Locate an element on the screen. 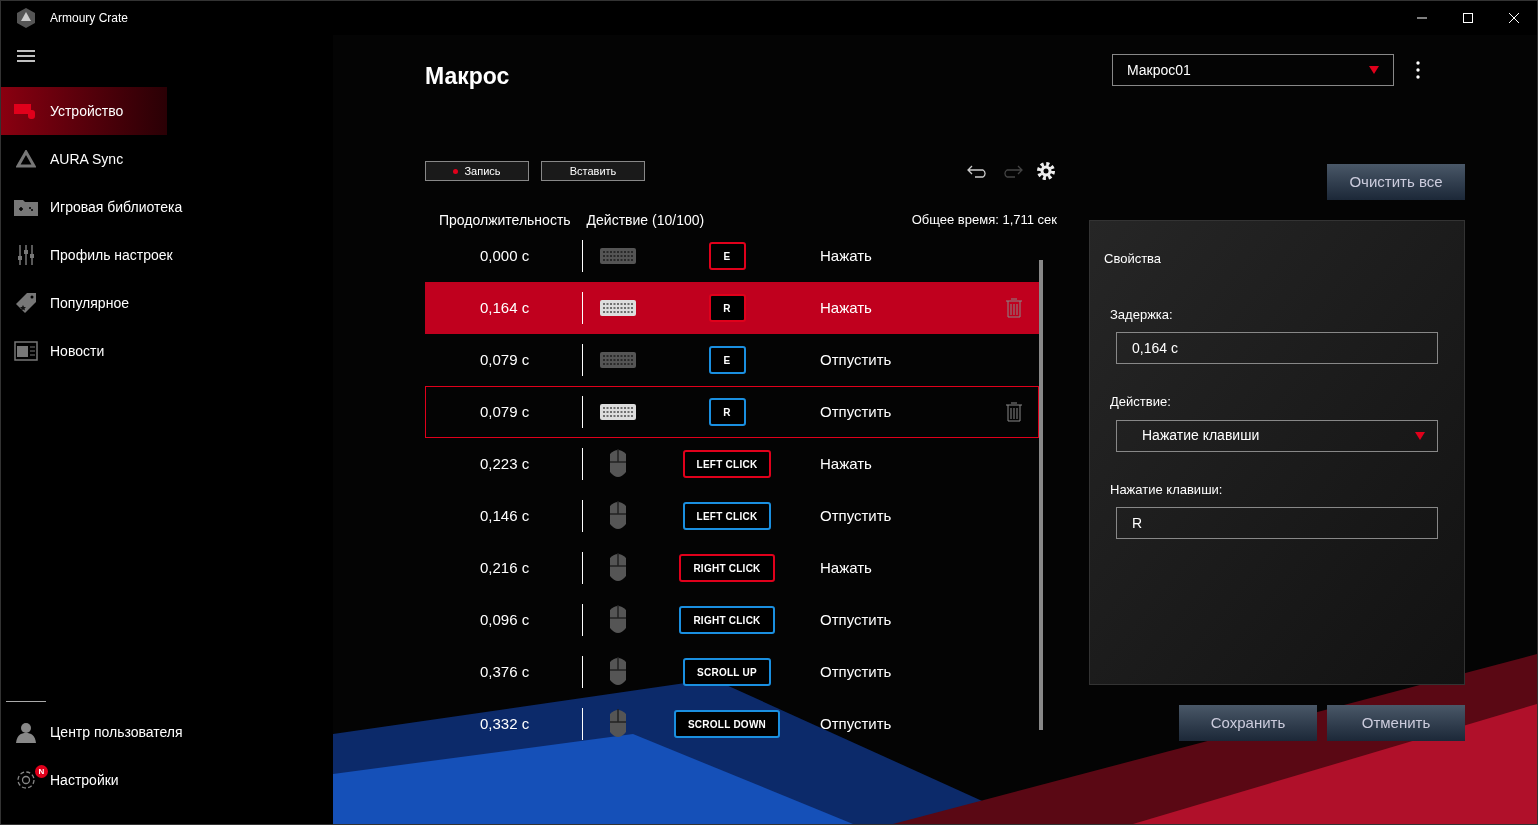 The image size is (1538, 825). duration-cell-text: 0,096 с is located at coordinates (505, 619).